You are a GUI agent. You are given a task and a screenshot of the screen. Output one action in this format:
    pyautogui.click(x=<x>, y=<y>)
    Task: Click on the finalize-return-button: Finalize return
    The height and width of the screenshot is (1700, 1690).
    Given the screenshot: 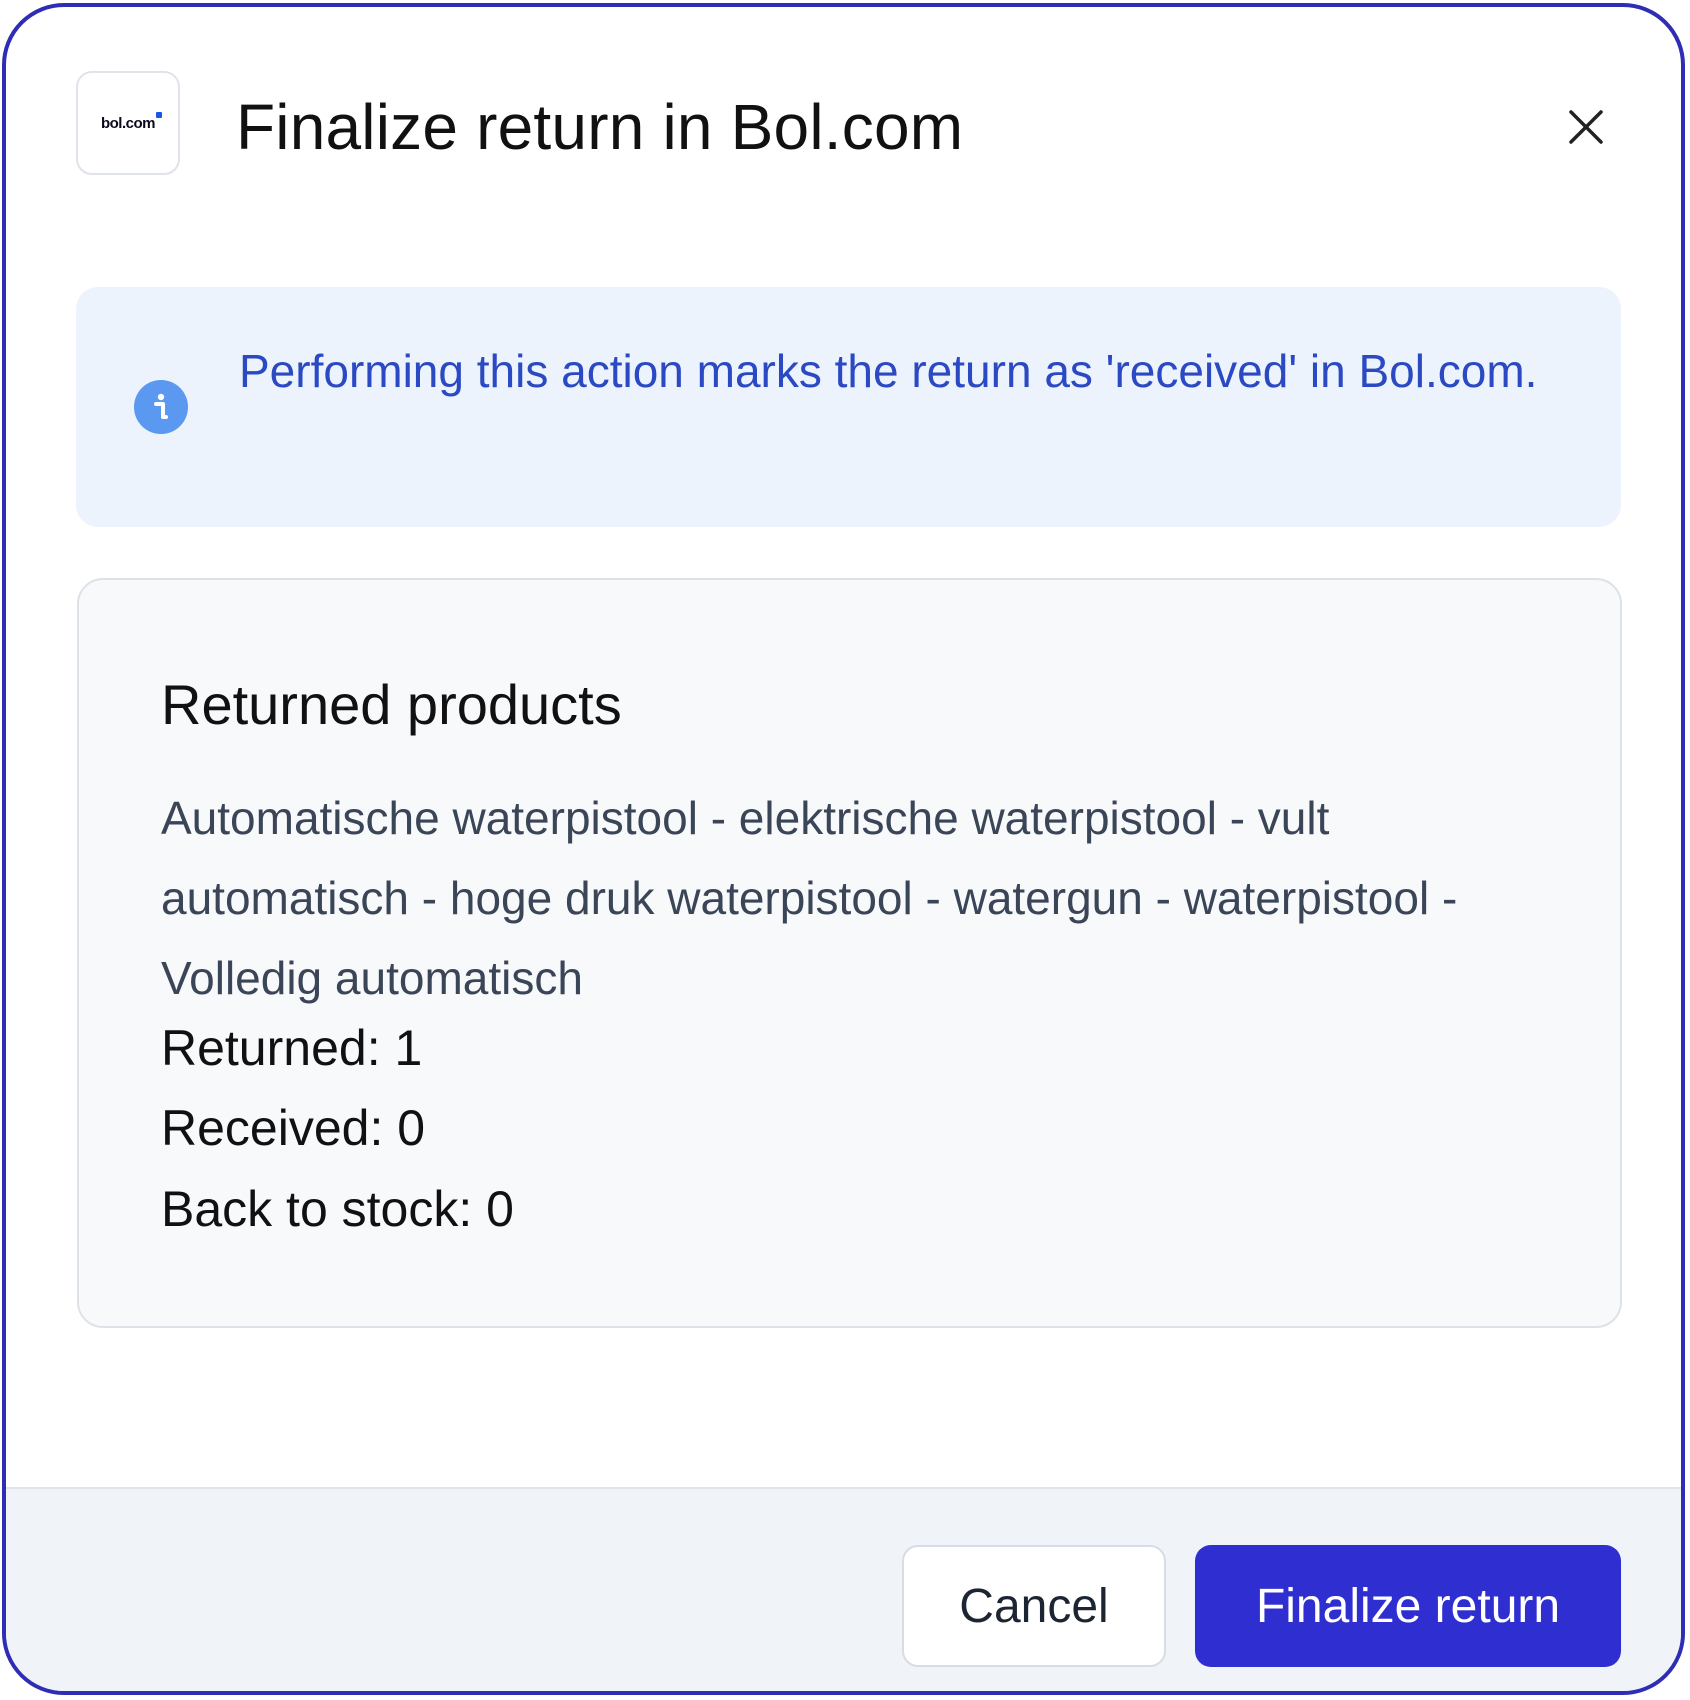 What is the action you would take?
    pyautogui.click(x=1408, y=1606)
    